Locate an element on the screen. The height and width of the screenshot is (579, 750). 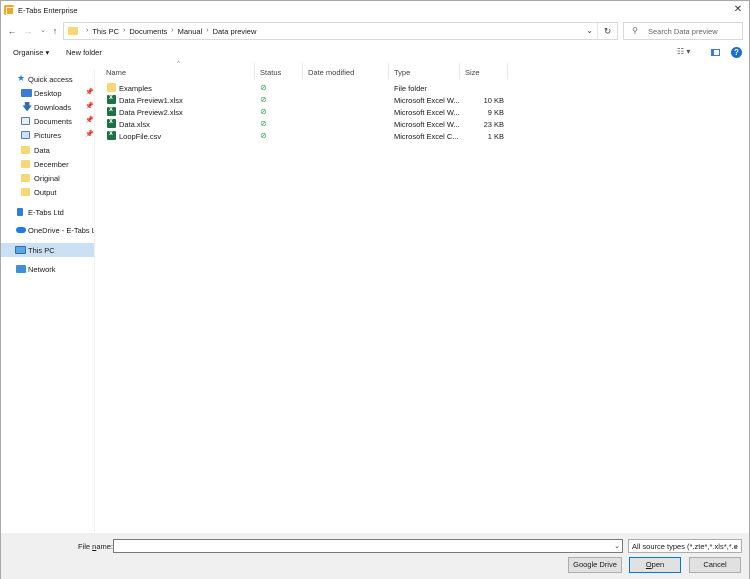
file-row-loopfile: LoopFile.csv ⊘ Microsoft Excel C... 1 KB is located at coordinates (306, 136).